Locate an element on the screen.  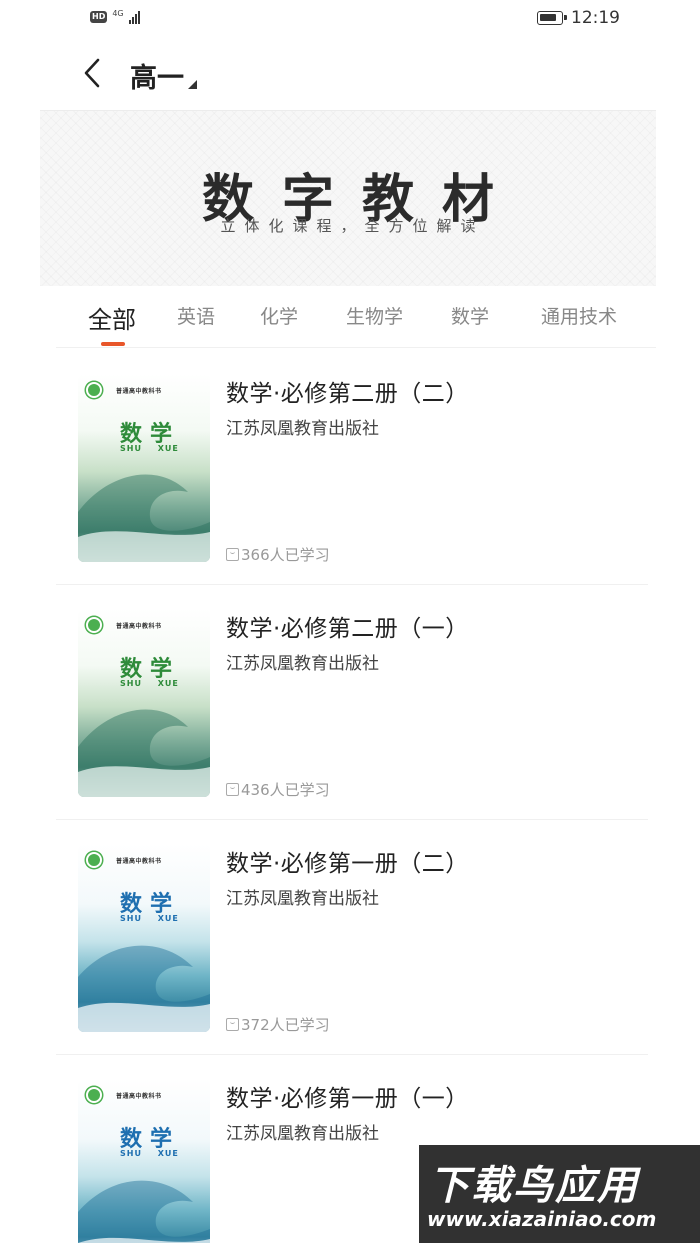
status-right: 12:19 is located at coordinates (578, 18).